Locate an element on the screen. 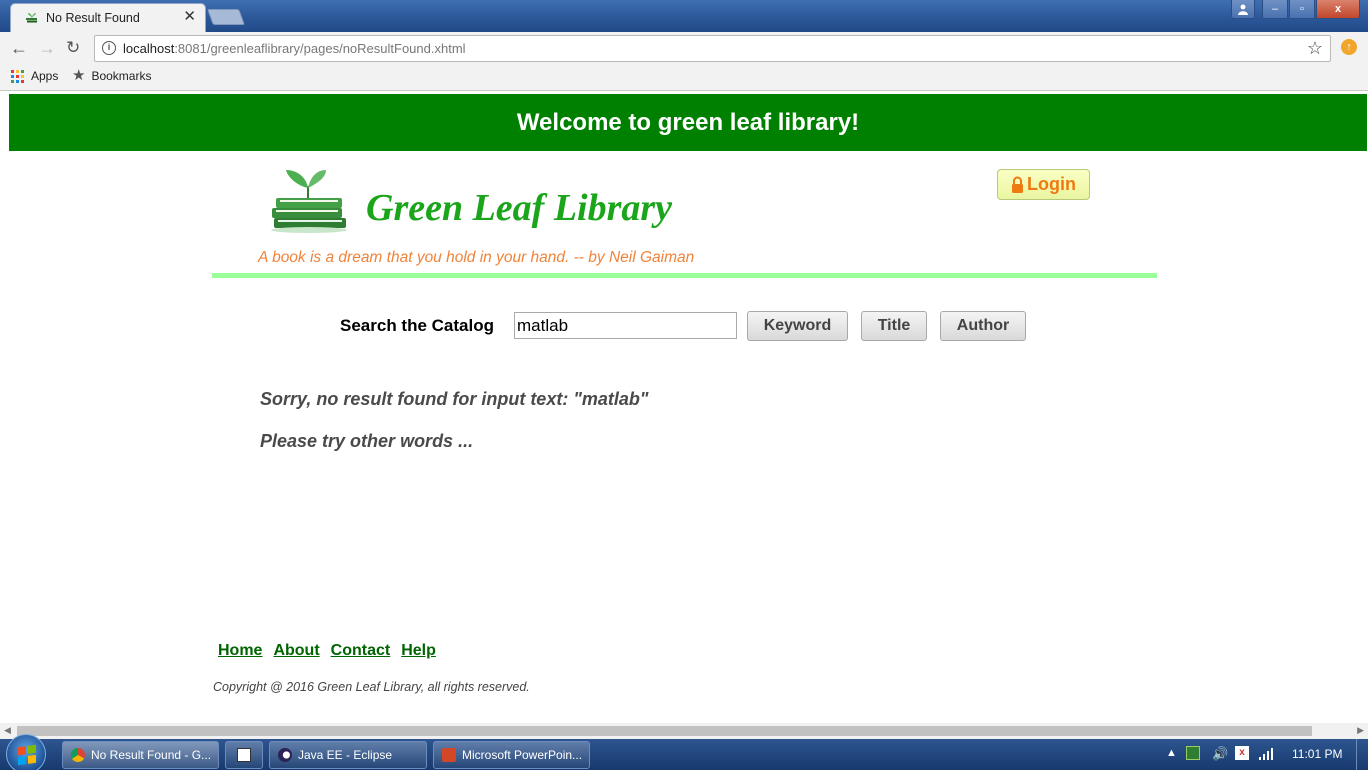  library-logo-text: Green Leaf Library is located at coordinates (519, 208).